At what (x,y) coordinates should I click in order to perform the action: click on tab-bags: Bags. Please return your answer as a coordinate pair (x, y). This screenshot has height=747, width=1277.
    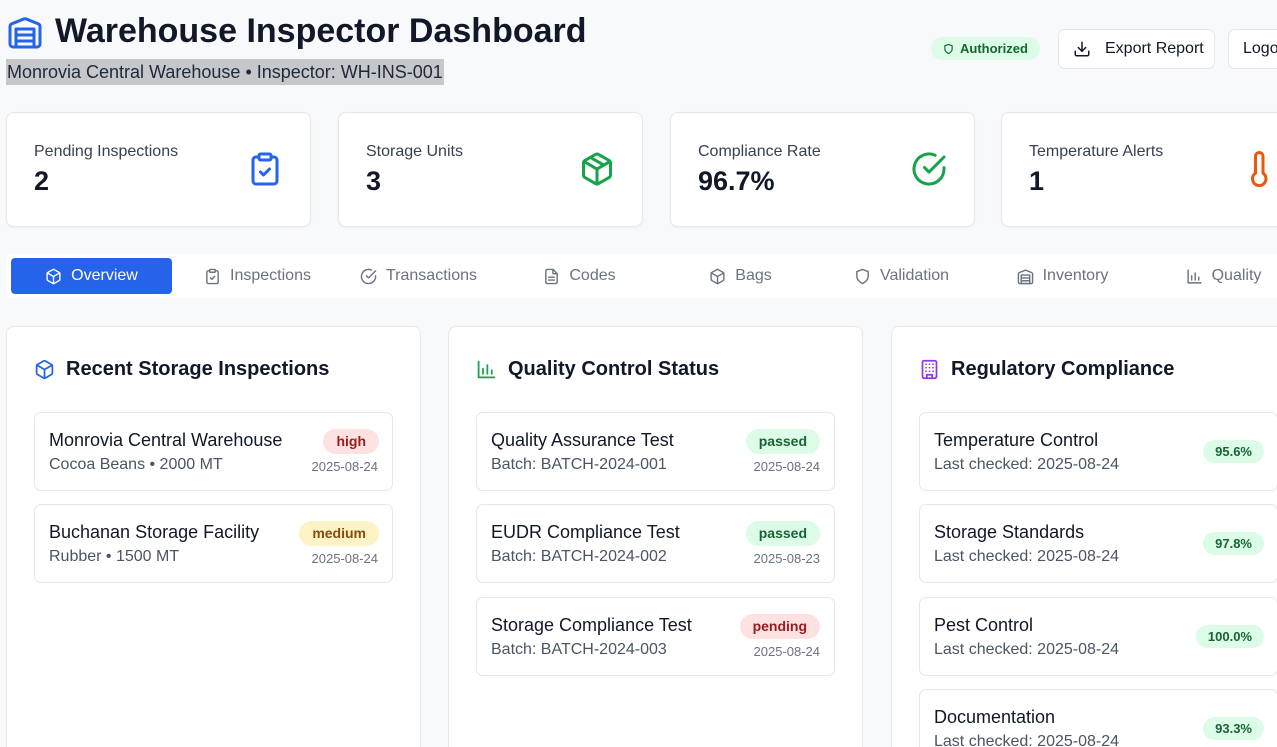
    Looking at the image, I should click on (740, 276).